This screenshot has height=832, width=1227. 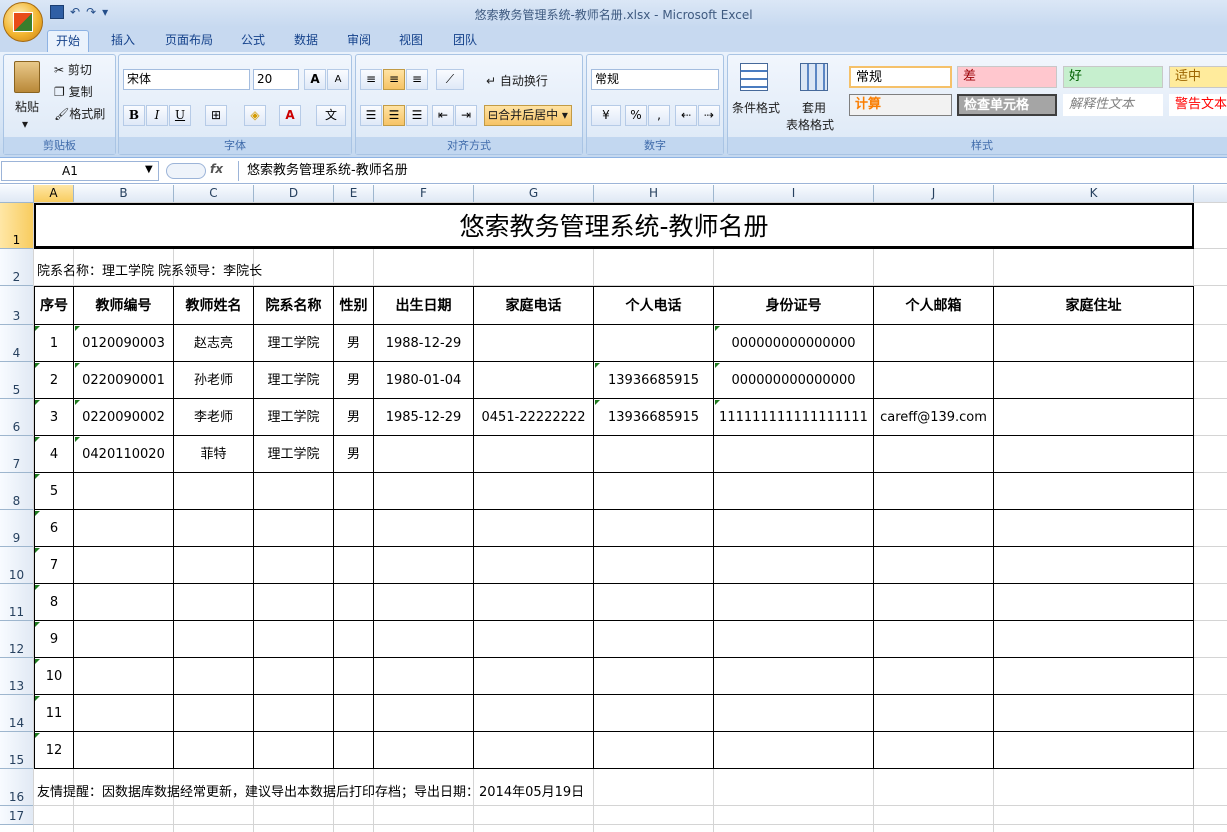 I want to click on table-cell-5: 1980-01-04, so click(x=424, y=380).